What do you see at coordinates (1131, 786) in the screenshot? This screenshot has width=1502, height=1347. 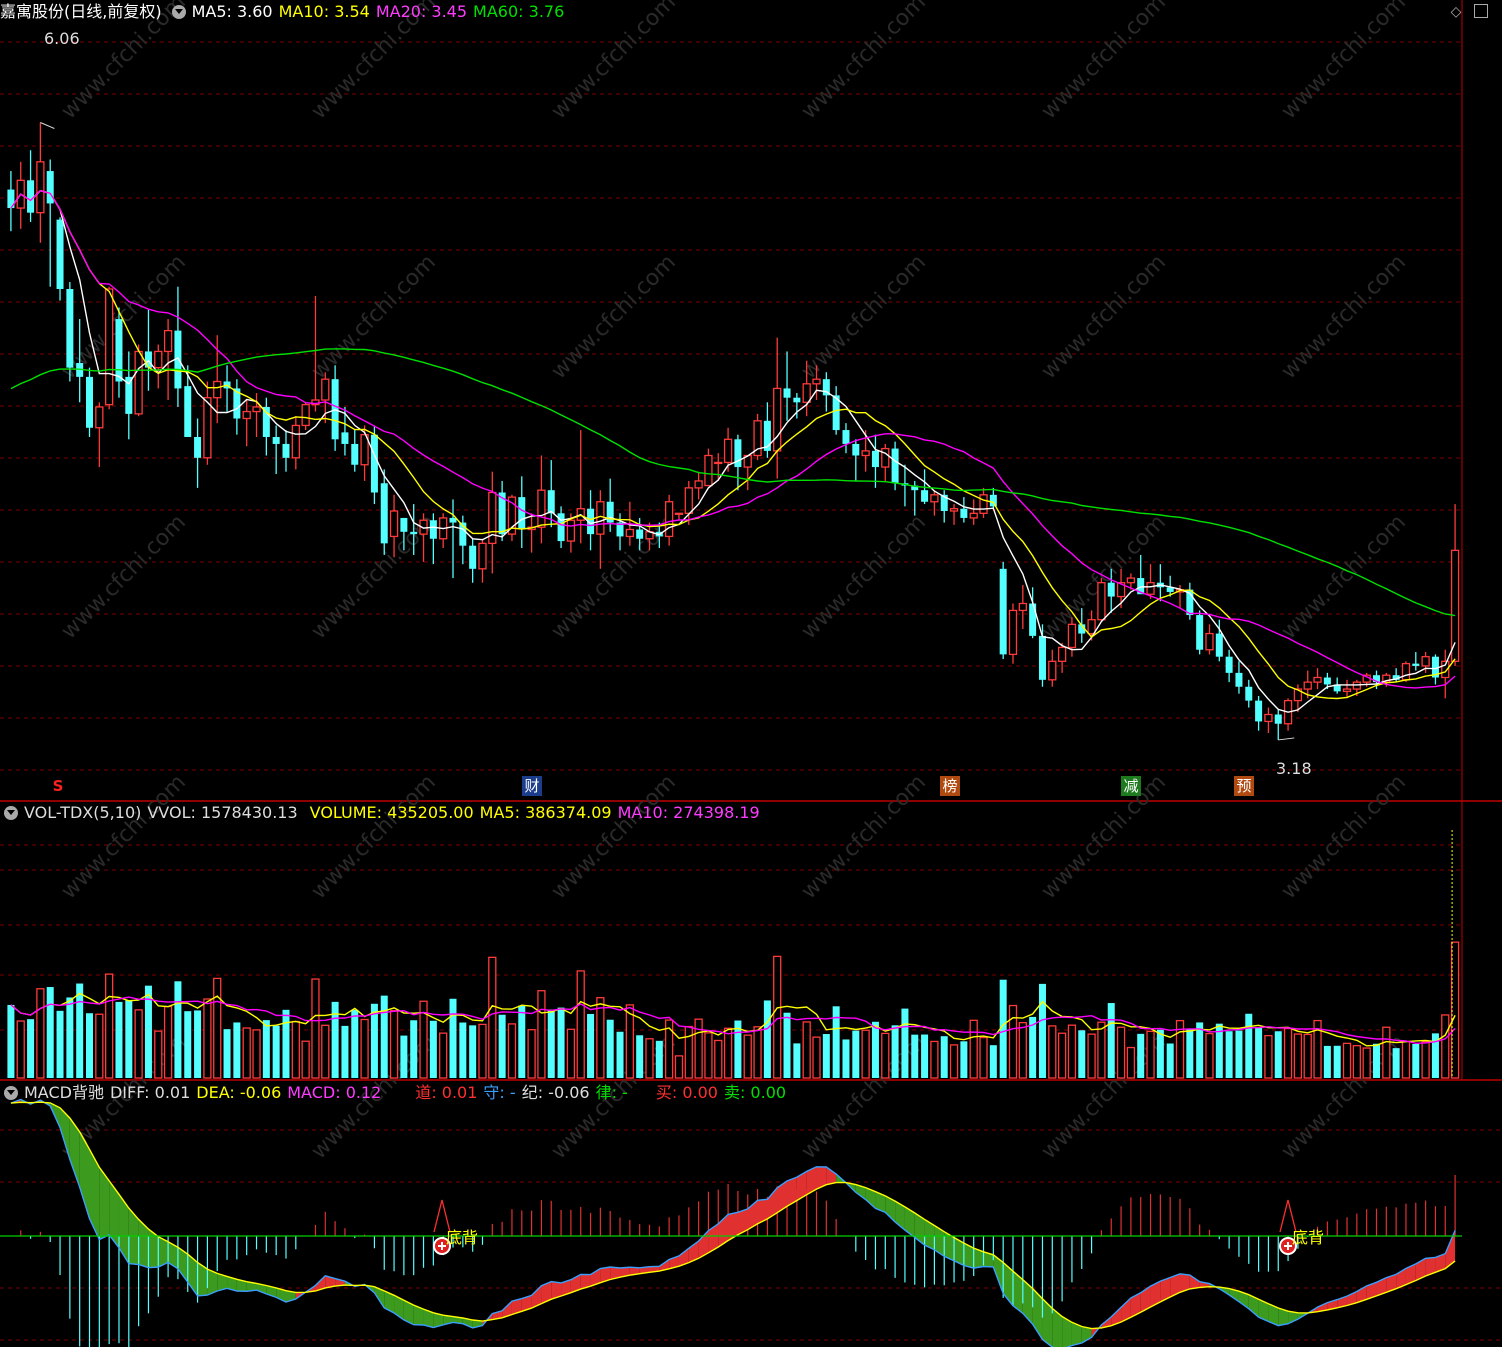 I see `reduction-marker: 减` at bounding box center [1131, 786].